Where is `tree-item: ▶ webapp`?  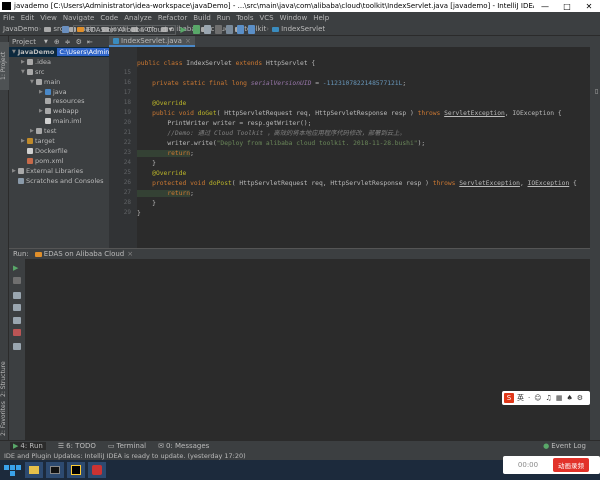
tree-item: ▶ webapp is located at coordinates (59, 111).